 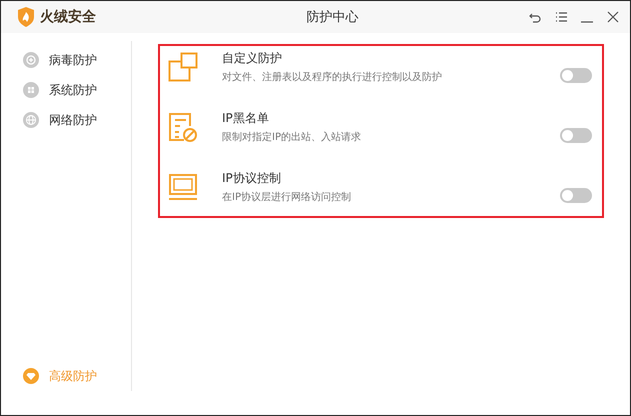 I want to click on sidebar-item: 系统防护, so click(x=66, y=90).